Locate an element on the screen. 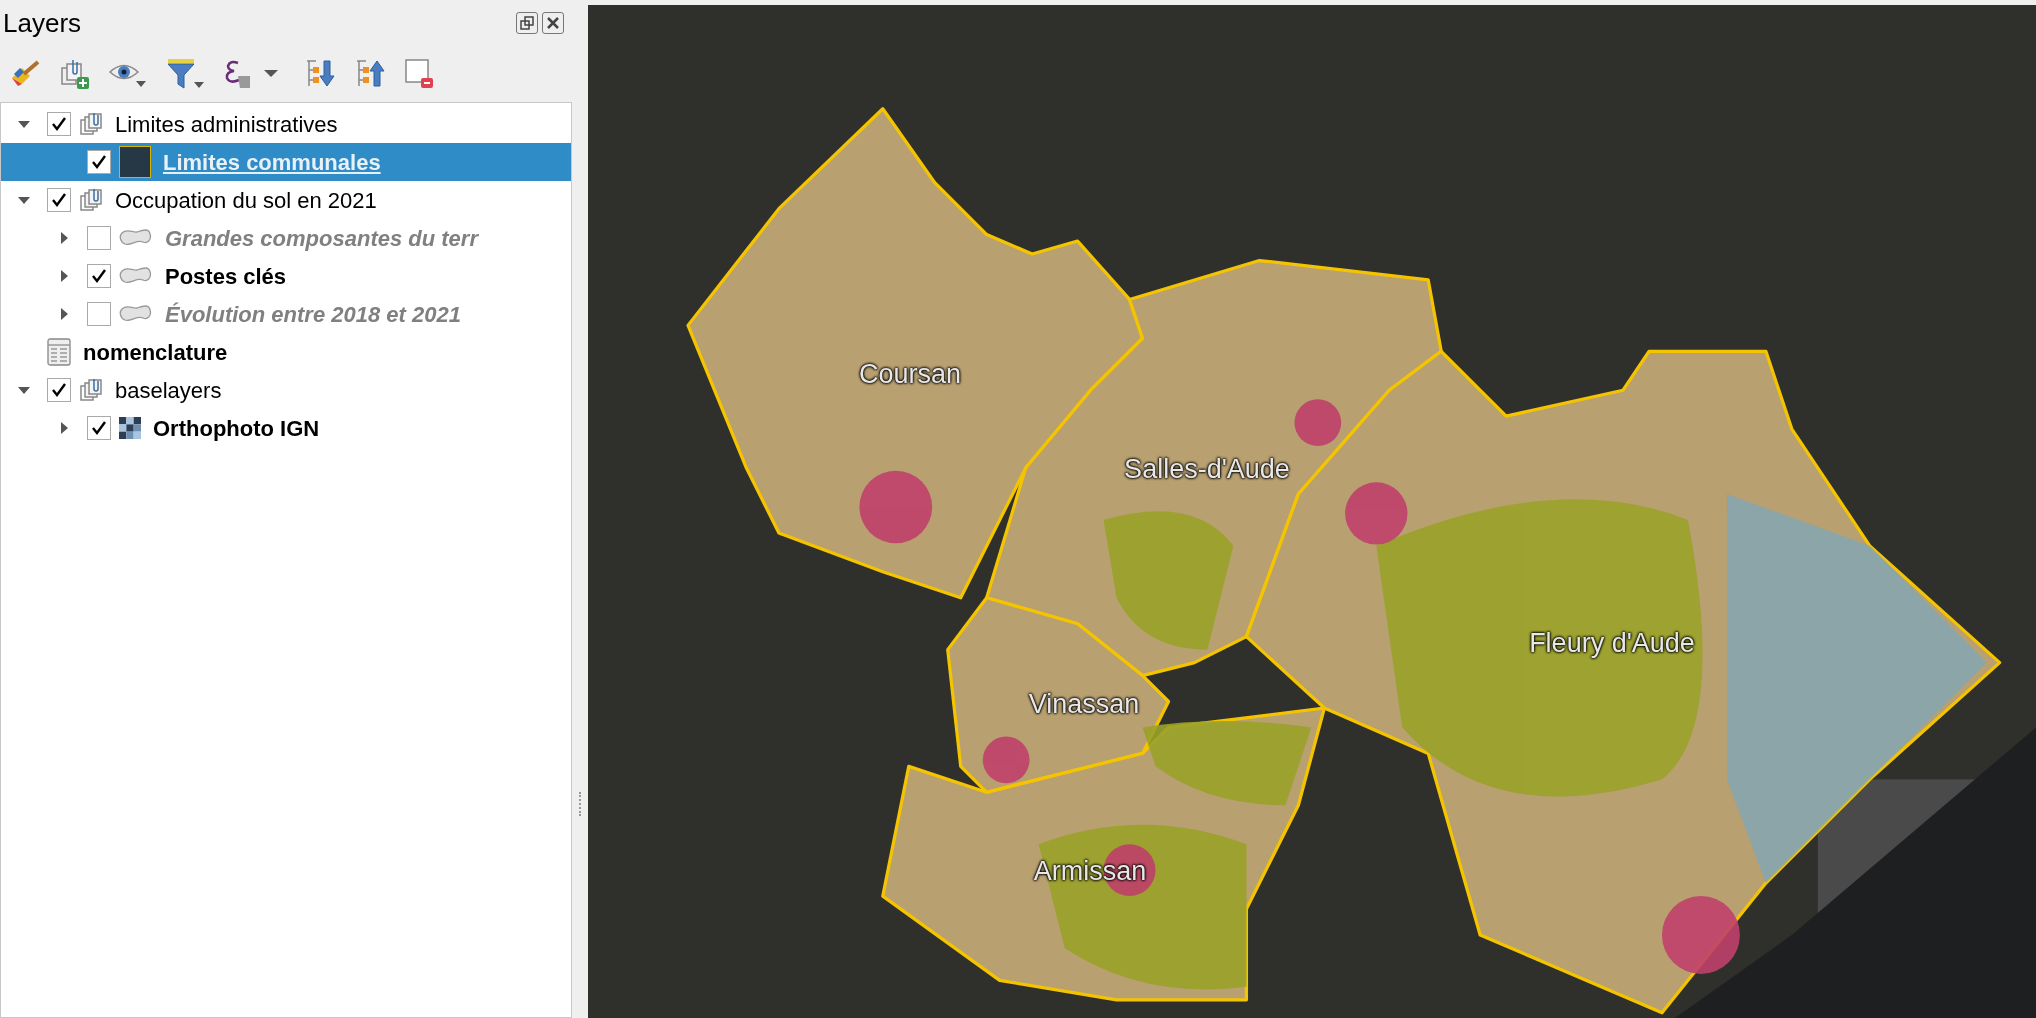  add-group-icon is located at coordinates (75, 74).